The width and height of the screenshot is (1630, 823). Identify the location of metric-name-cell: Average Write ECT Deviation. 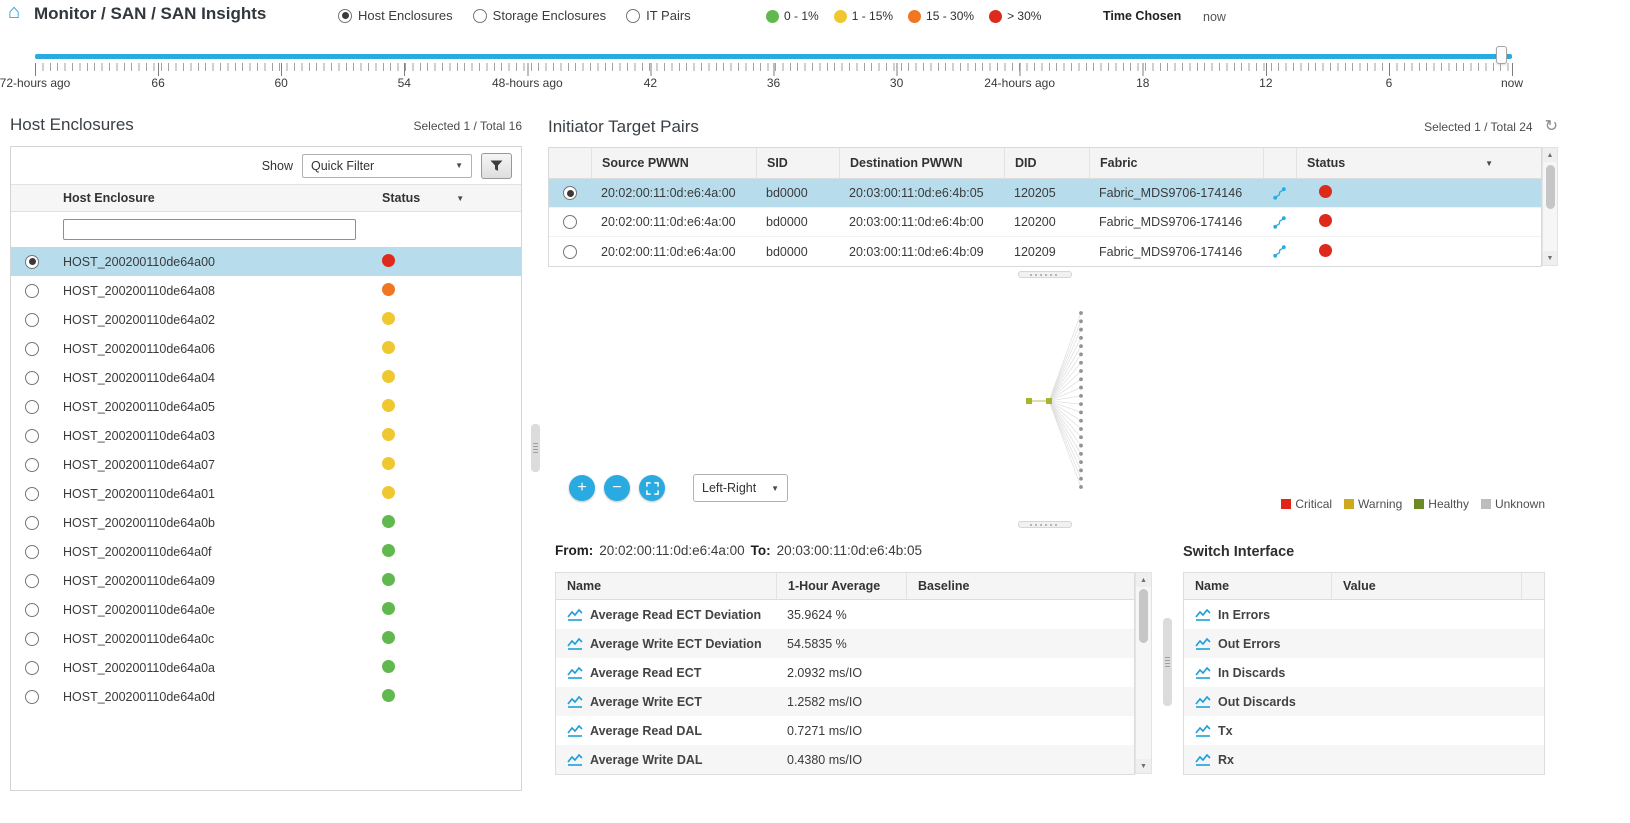
(666, 644).